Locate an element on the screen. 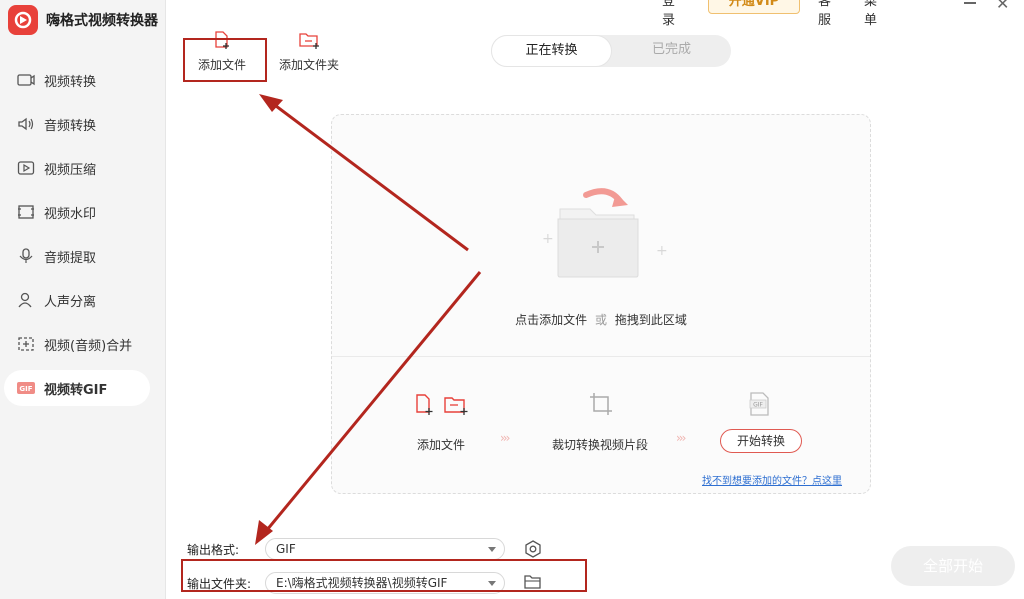  step1-icons is located at coordinates (442, 407).